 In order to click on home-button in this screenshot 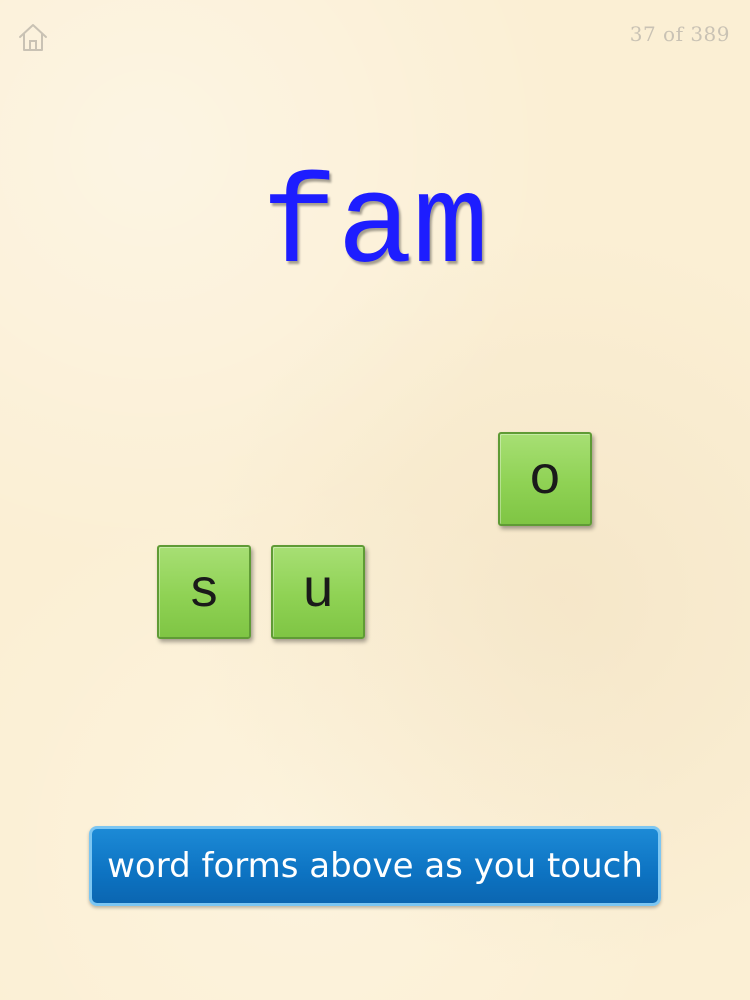, I will do `click(33, 37)`.